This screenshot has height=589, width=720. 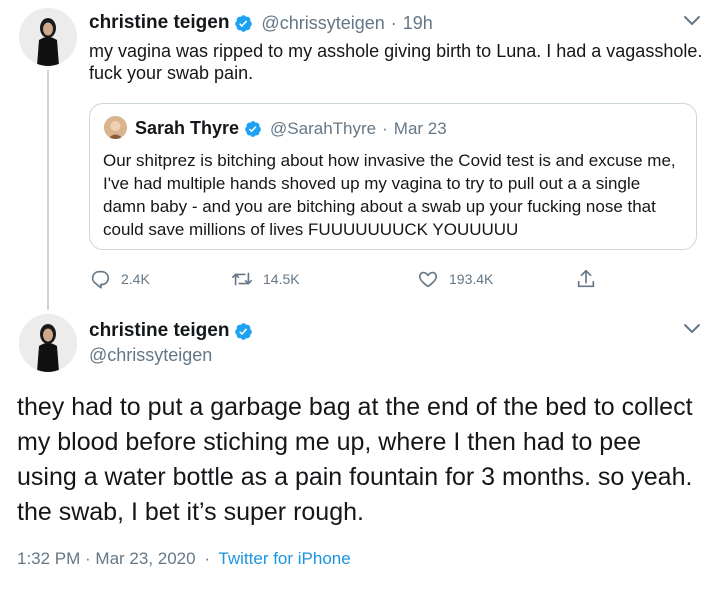 What do you see at coordinates (359, 281) in the screenshot?
I see `tweet-actions: 2.4K 14.5K 193.4K` at bounding box center [359, 281].